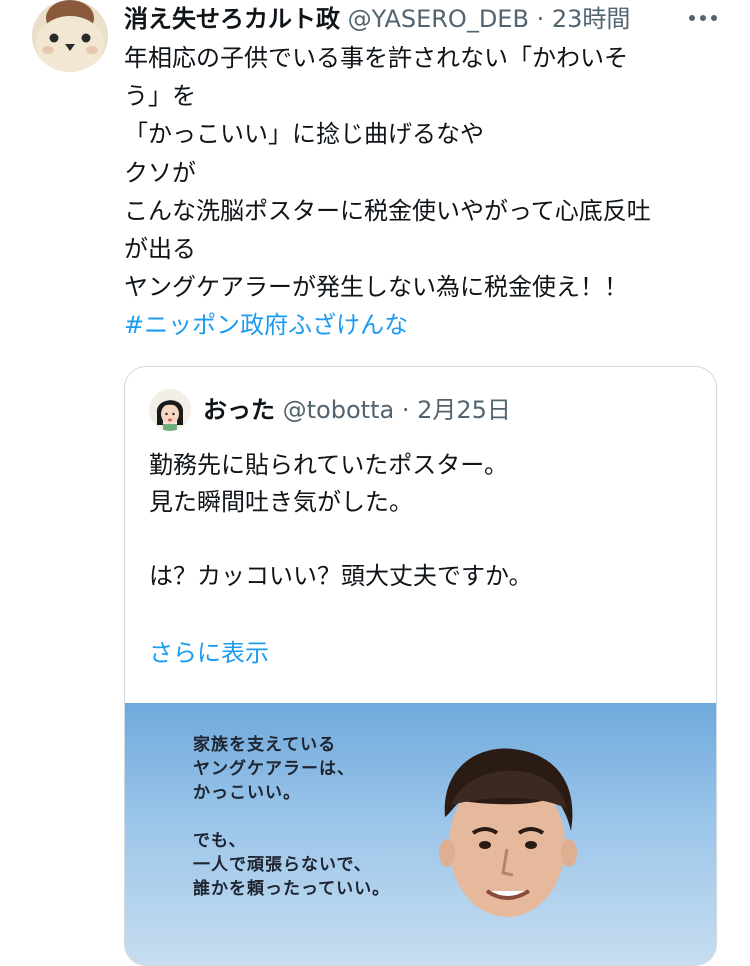 The image size is (750, 966). I want to click on tweet-line: 「かっこいい」に捻じ曲げるなや, so click(304, 134).